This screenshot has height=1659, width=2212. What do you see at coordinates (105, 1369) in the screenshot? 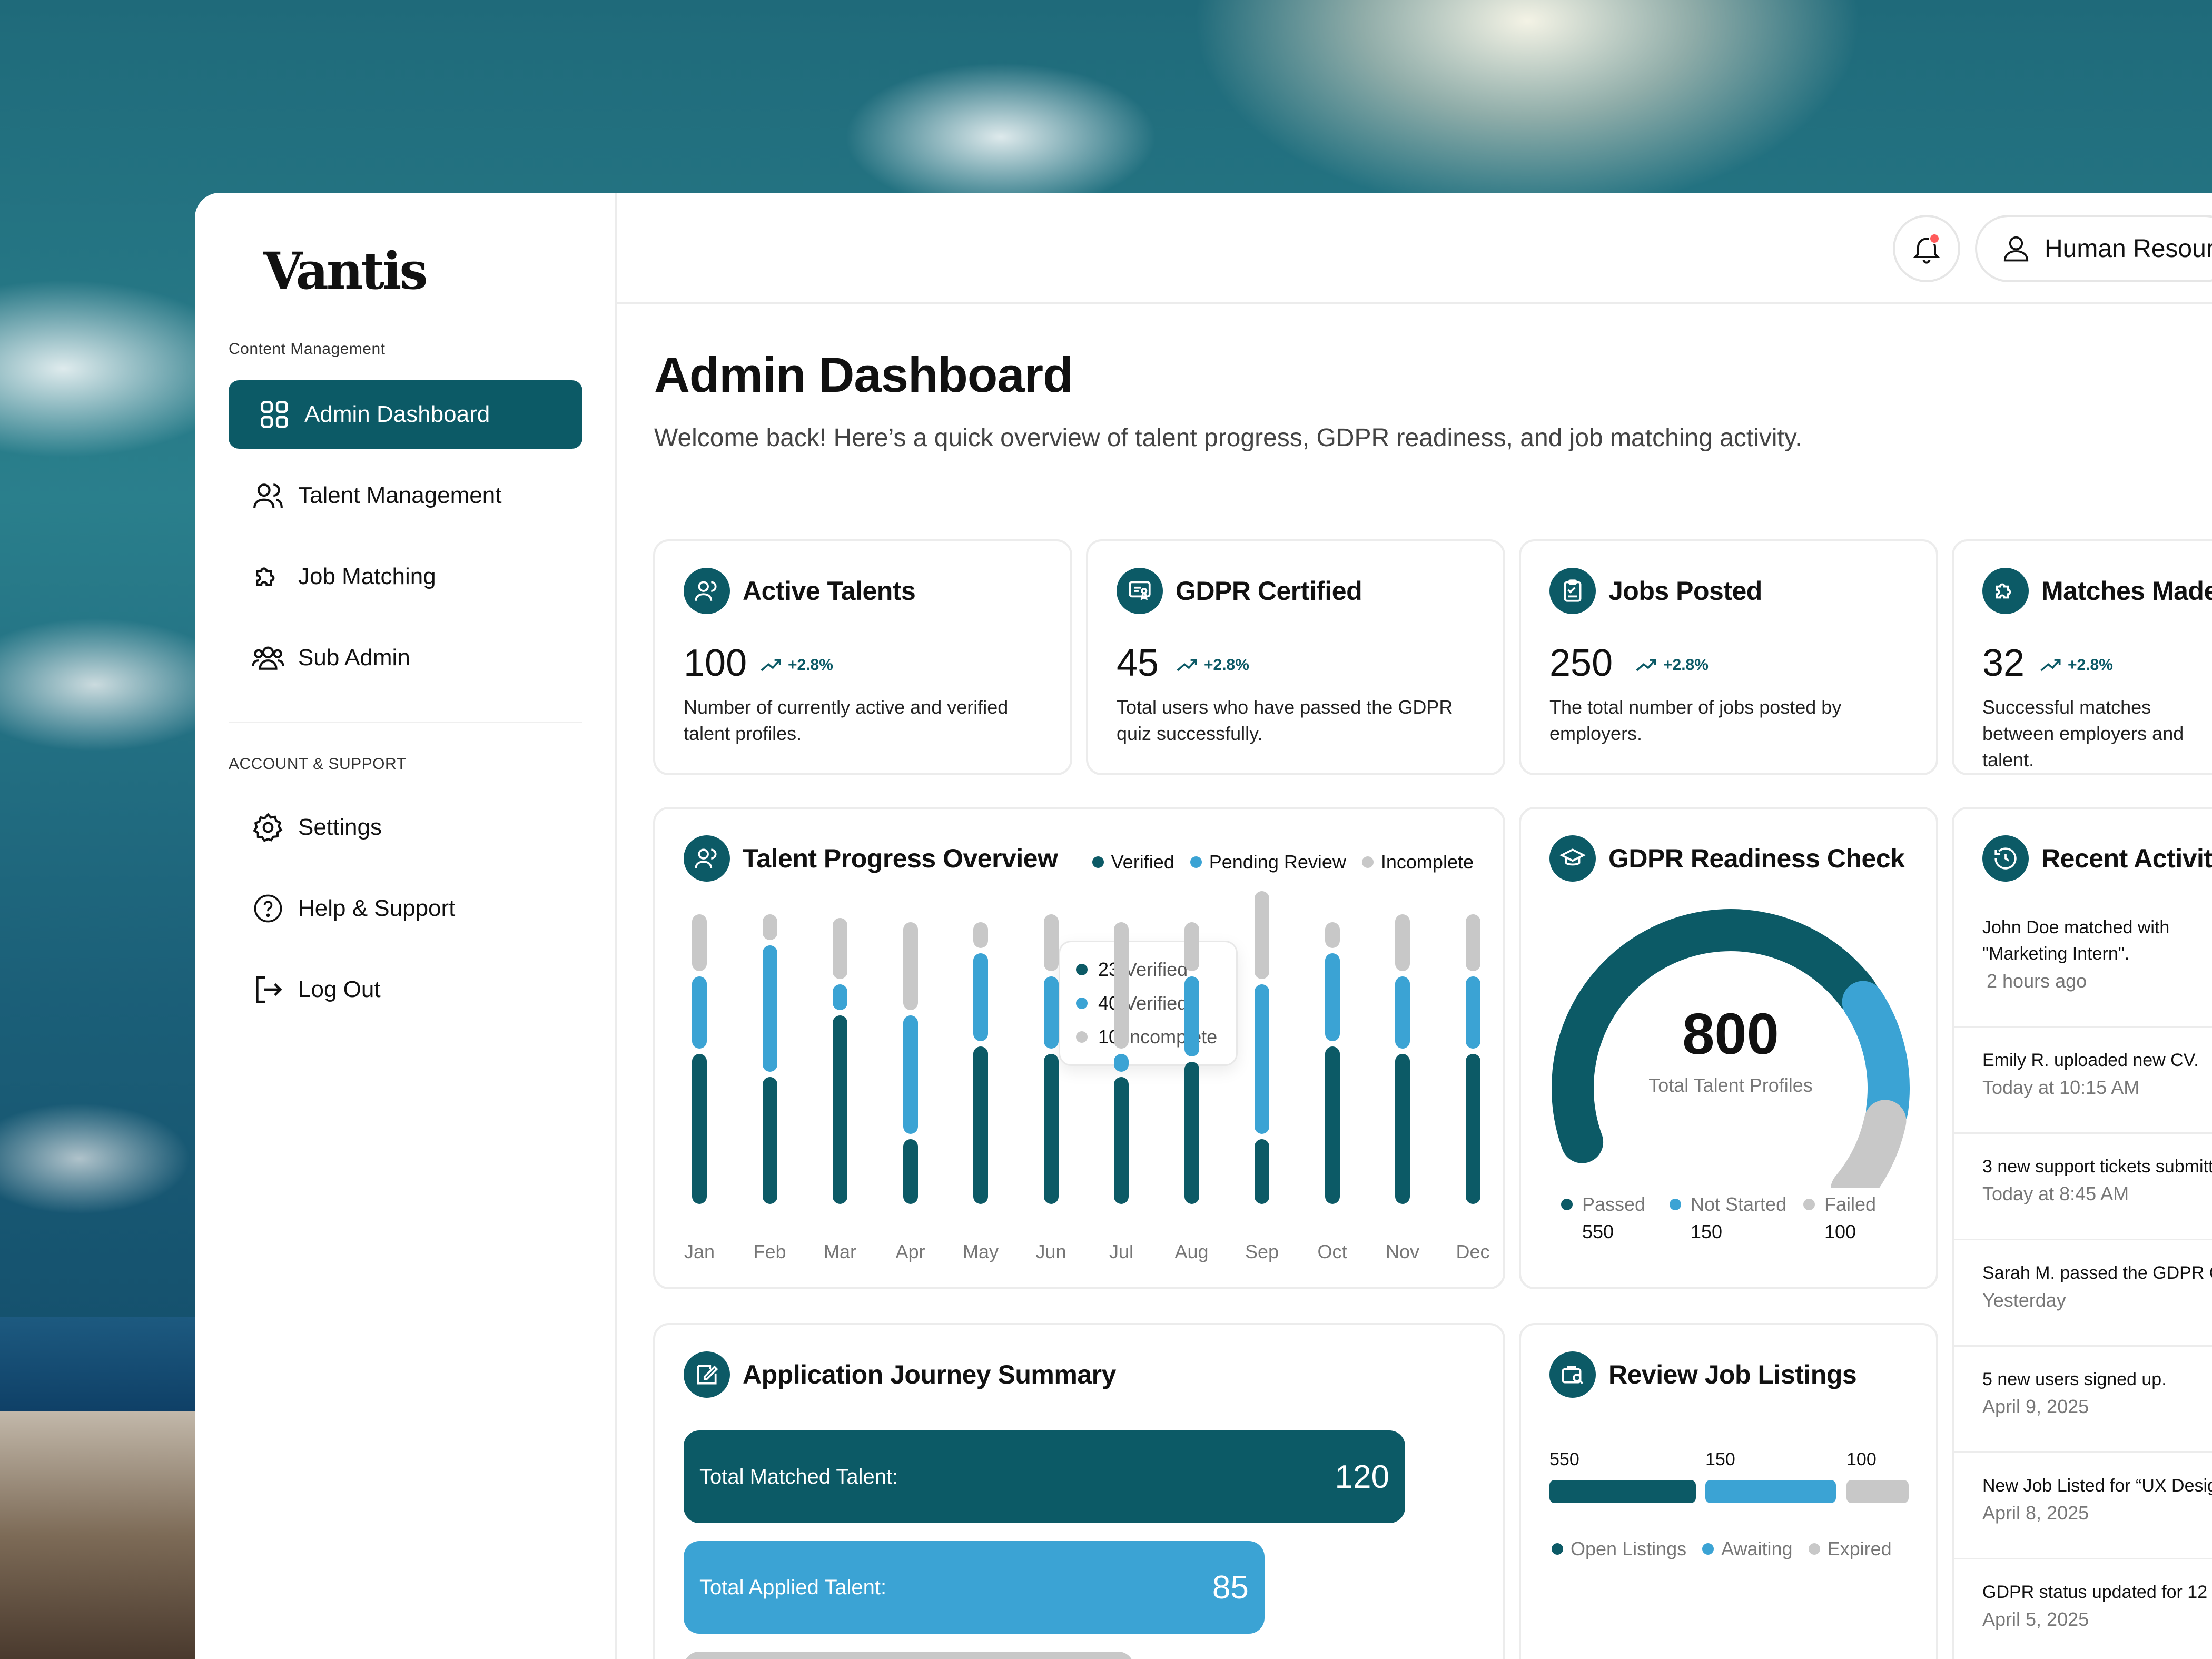
I see `background-sea` at bounding box center [105, 1369].